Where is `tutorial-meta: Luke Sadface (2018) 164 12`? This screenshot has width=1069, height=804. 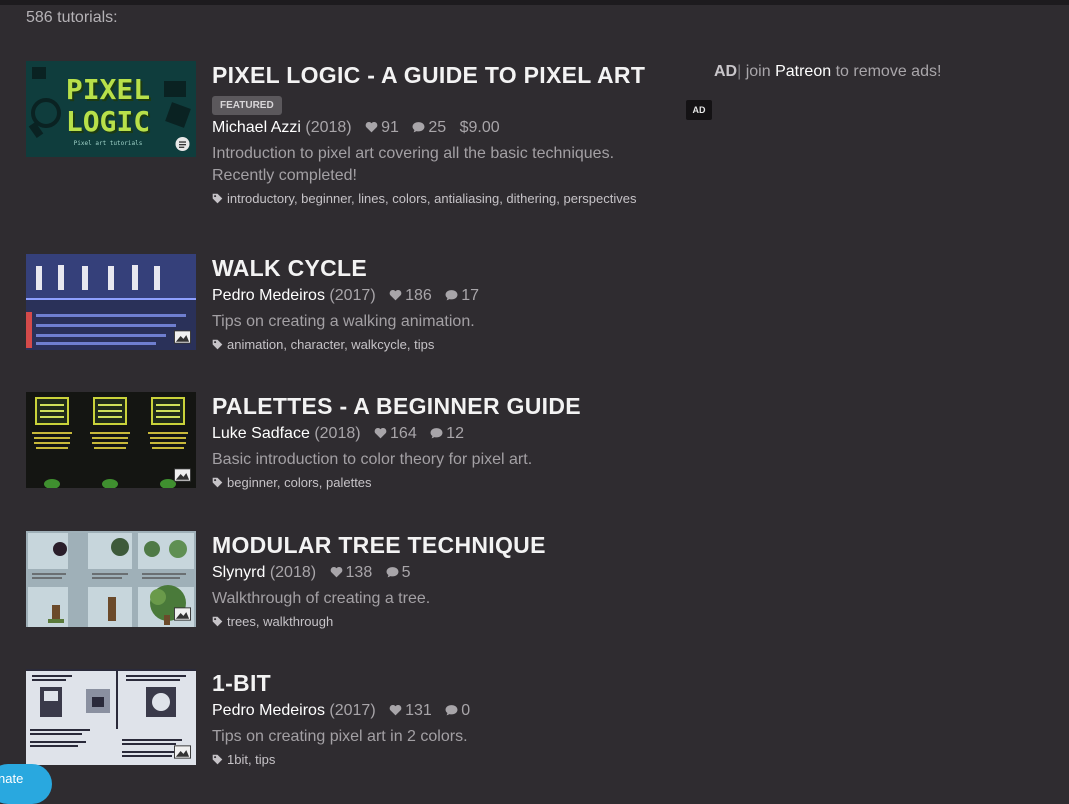
tutorial-meta: Luke Sadface (2018) 164 12 is located at coordinates (457, 434).